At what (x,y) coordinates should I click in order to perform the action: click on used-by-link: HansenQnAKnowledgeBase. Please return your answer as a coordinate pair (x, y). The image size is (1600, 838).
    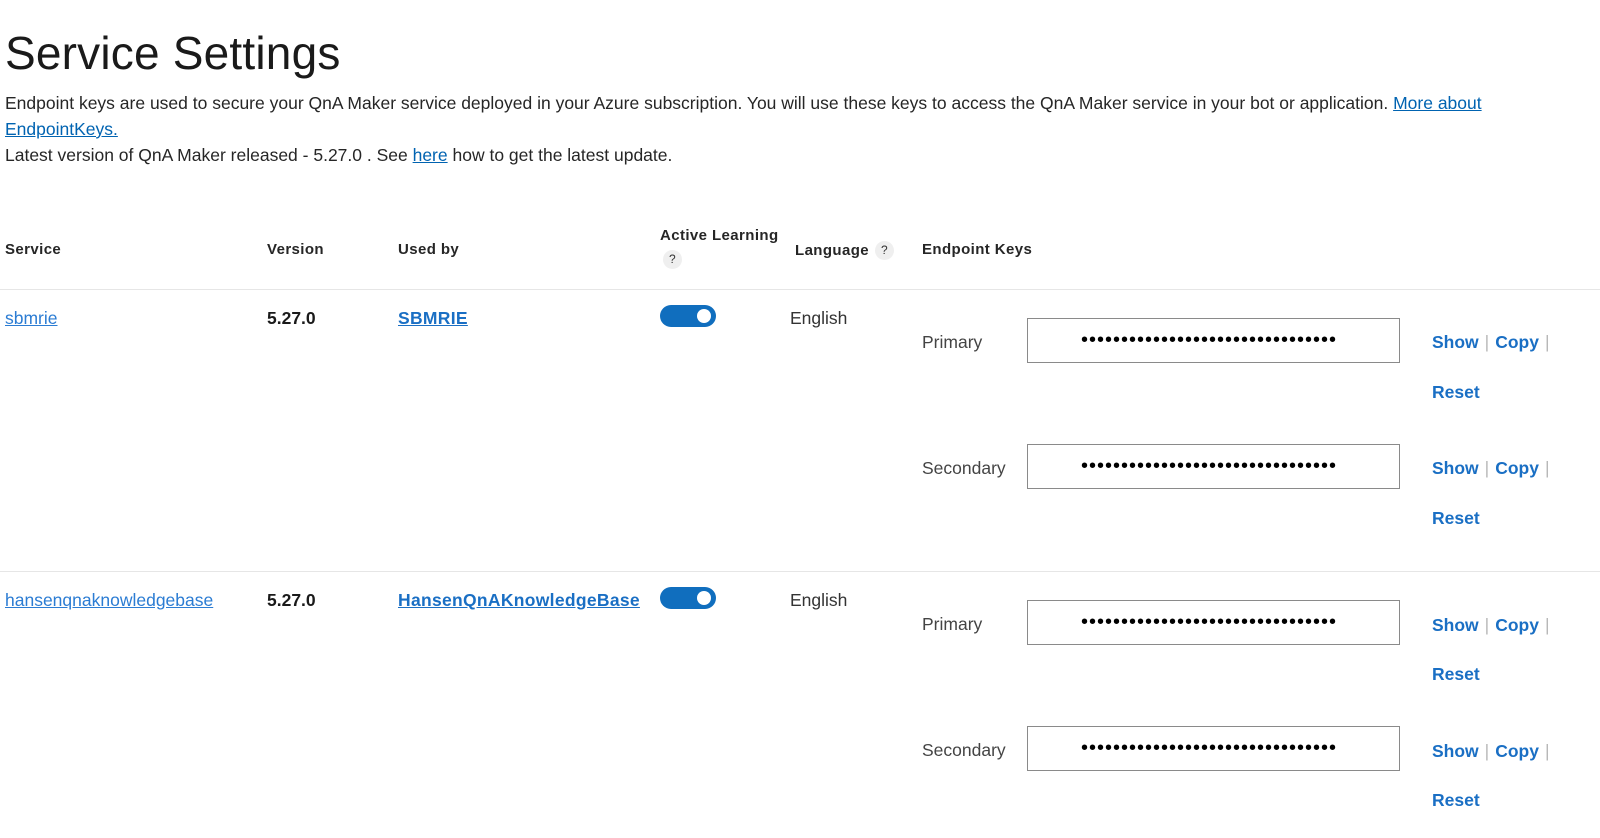
    Looking at the image, I should click on (519, 600).